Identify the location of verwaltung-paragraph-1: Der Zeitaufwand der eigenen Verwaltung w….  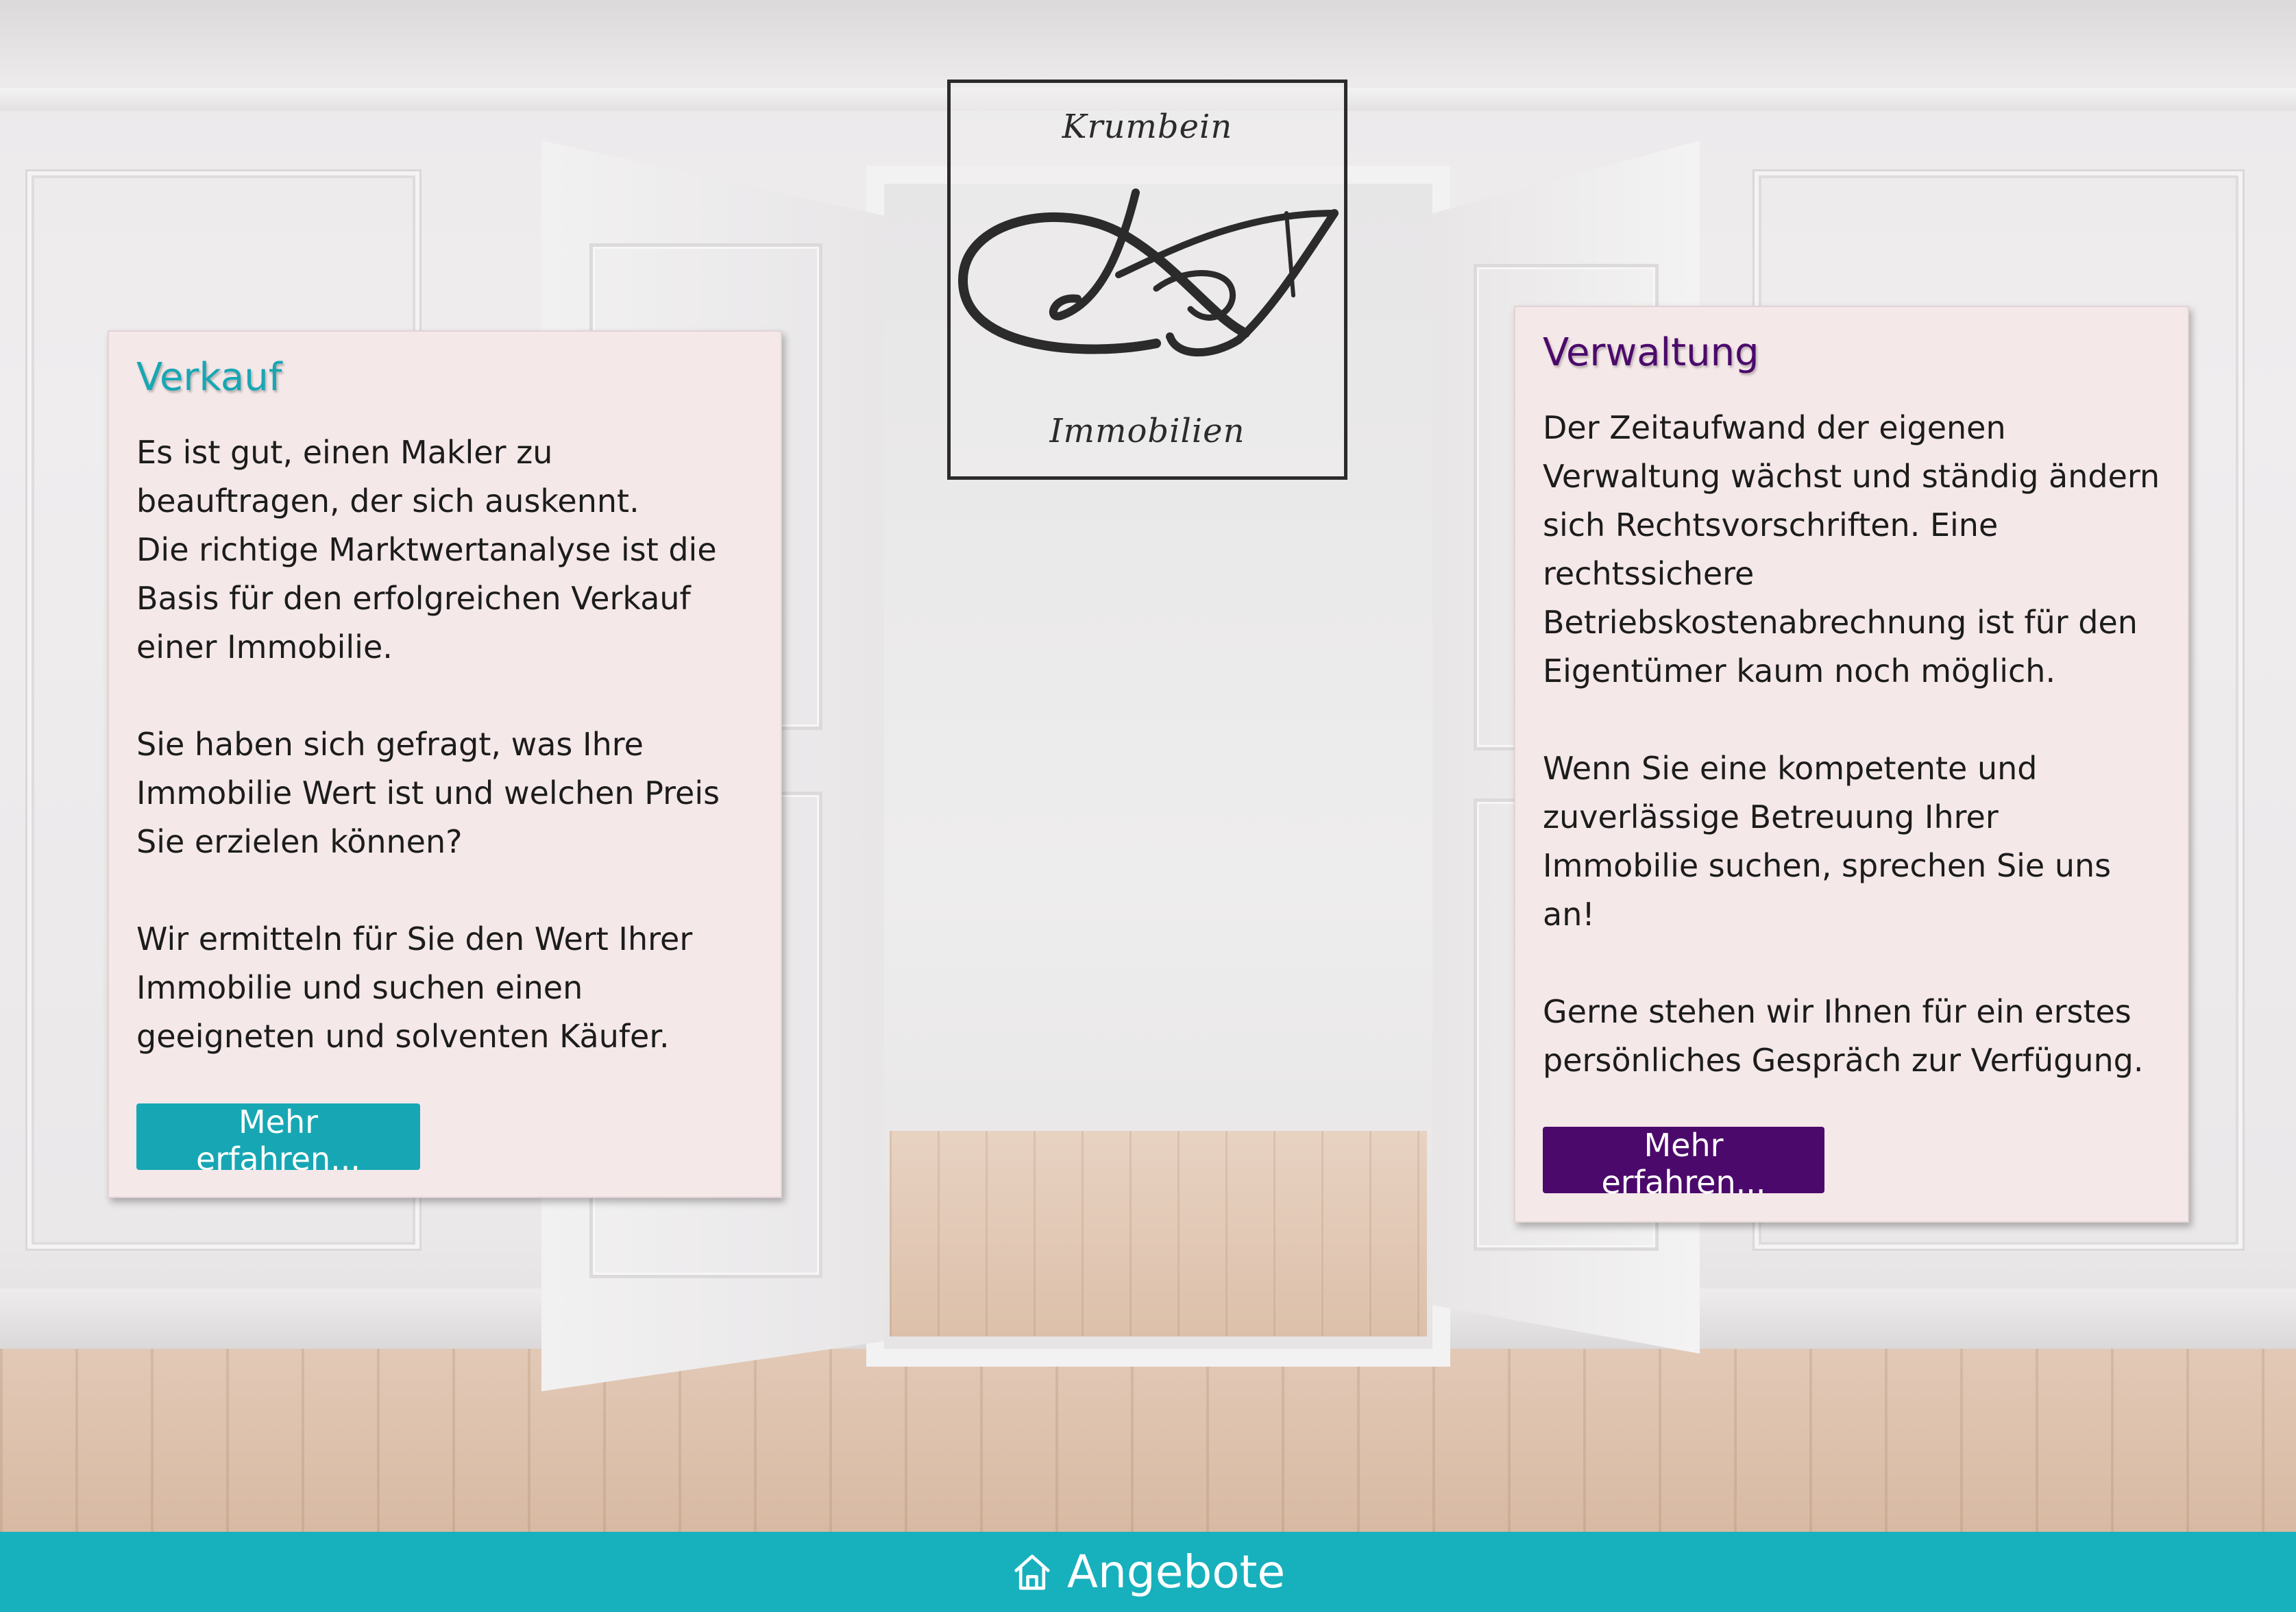
(1851, 549).